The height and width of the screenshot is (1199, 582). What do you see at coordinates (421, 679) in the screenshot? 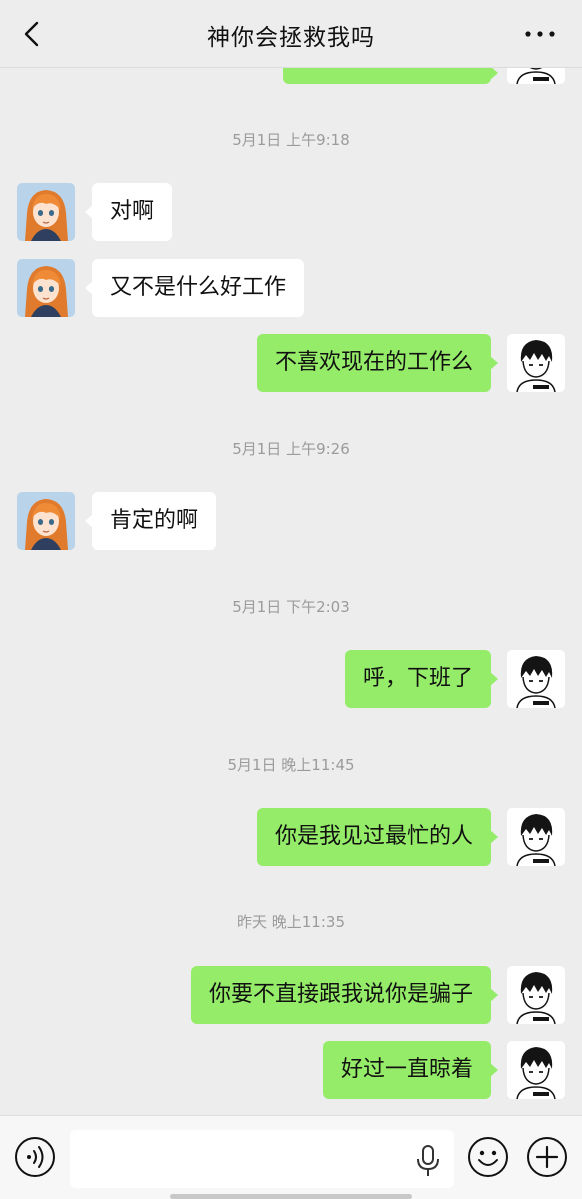
I see `sent-message: 呼，下班了` at bounding box center [421, 679].